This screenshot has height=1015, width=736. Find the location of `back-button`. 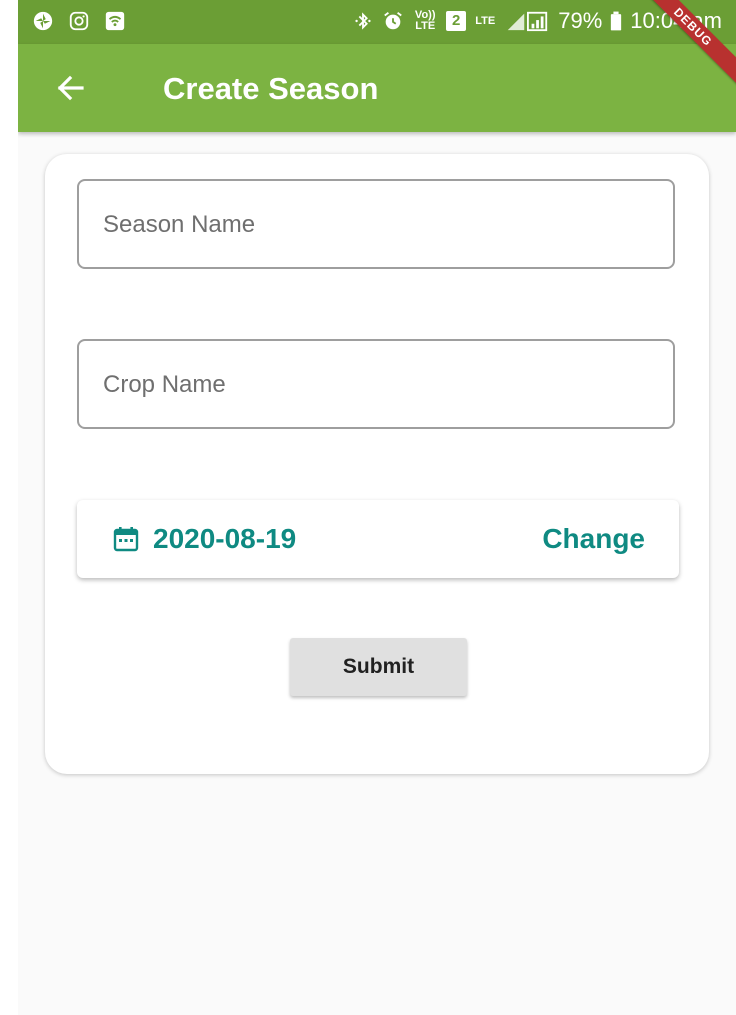

back-button is located at coordinates (70, 88).